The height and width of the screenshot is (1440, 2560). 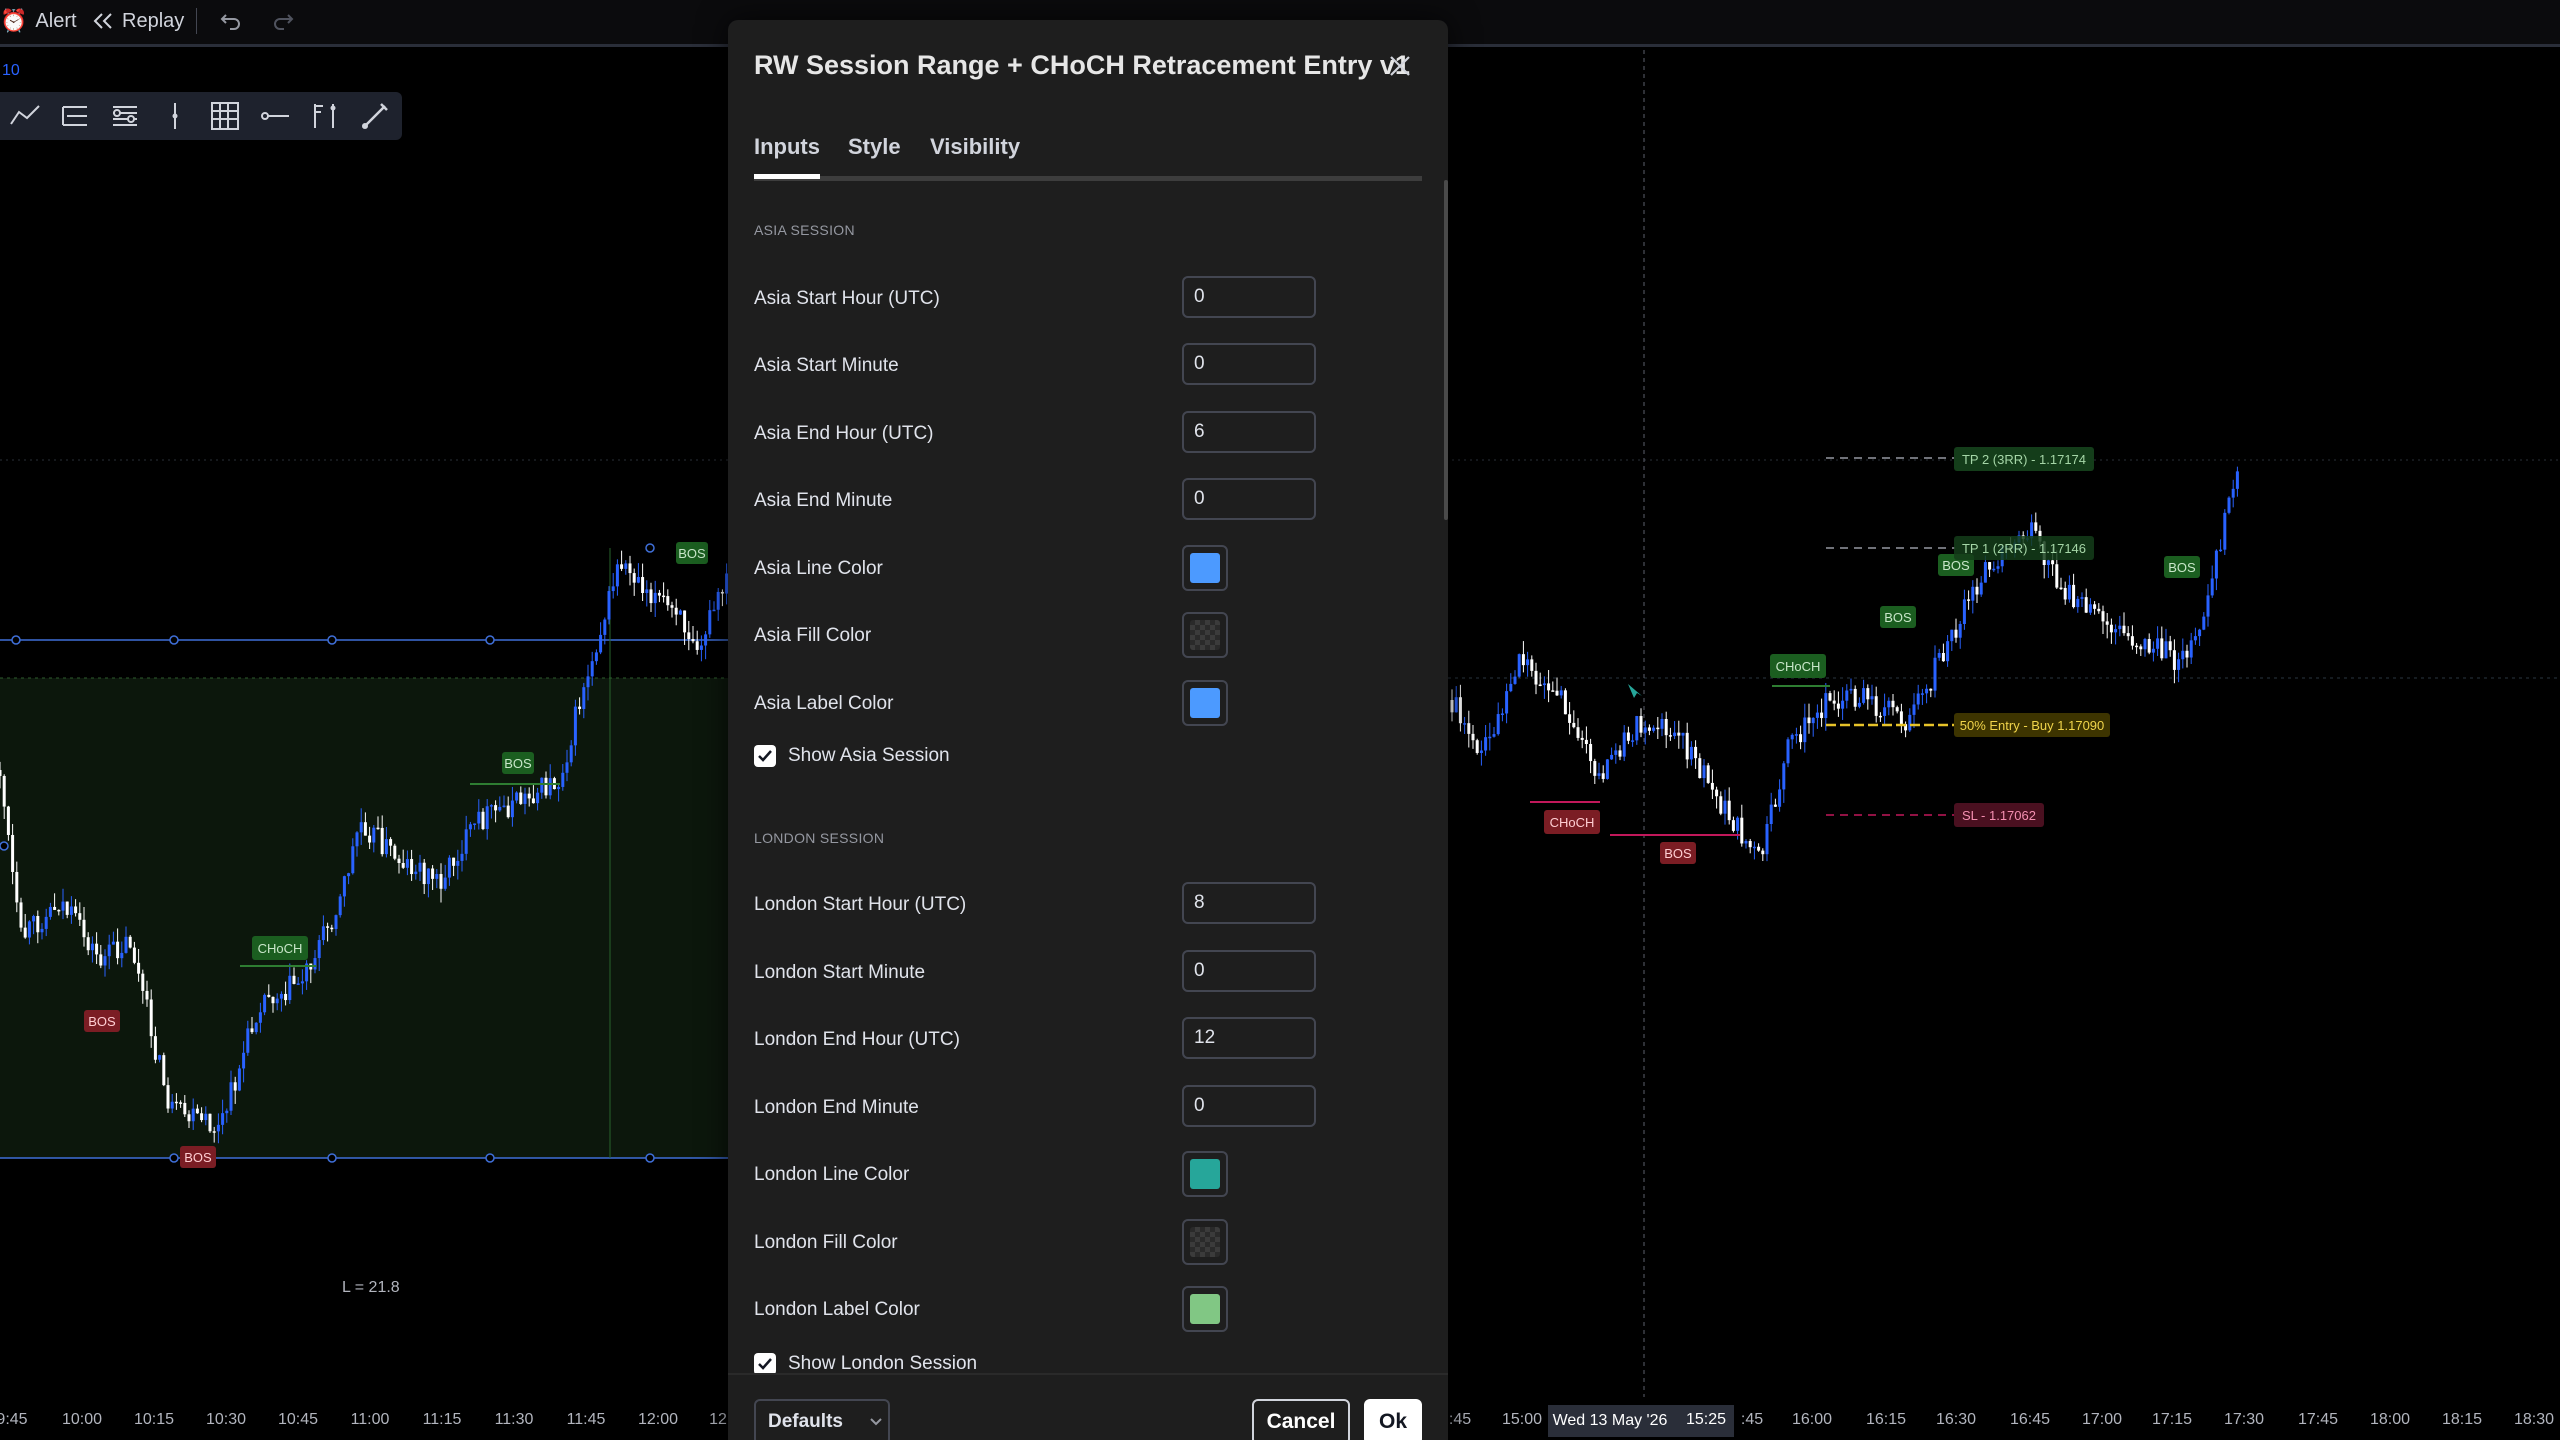 I want to click on asia-fill-color-swatch, so click(x=1205, y=635).